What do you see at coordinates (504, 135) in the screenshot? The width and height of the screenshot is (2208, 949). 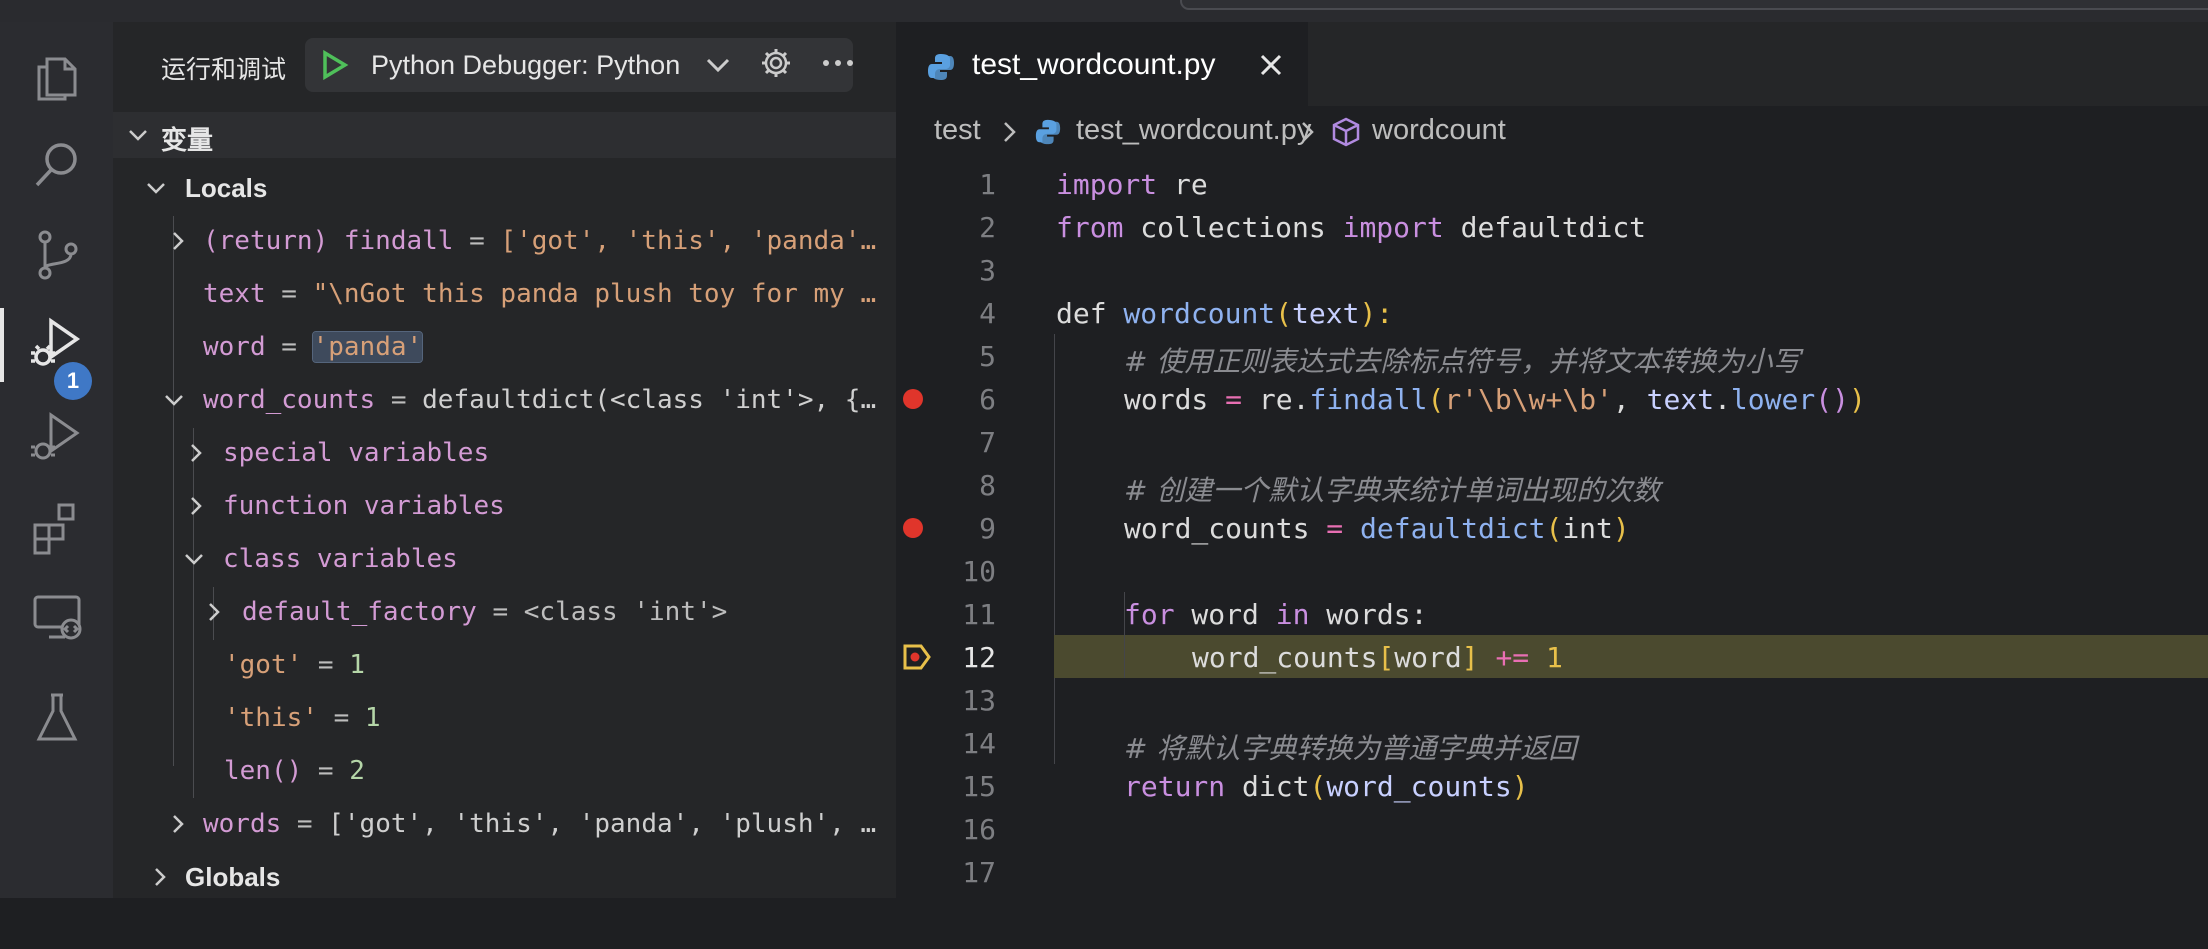 I see `variables-section-header: 变量` at bounding box center [504, 135].